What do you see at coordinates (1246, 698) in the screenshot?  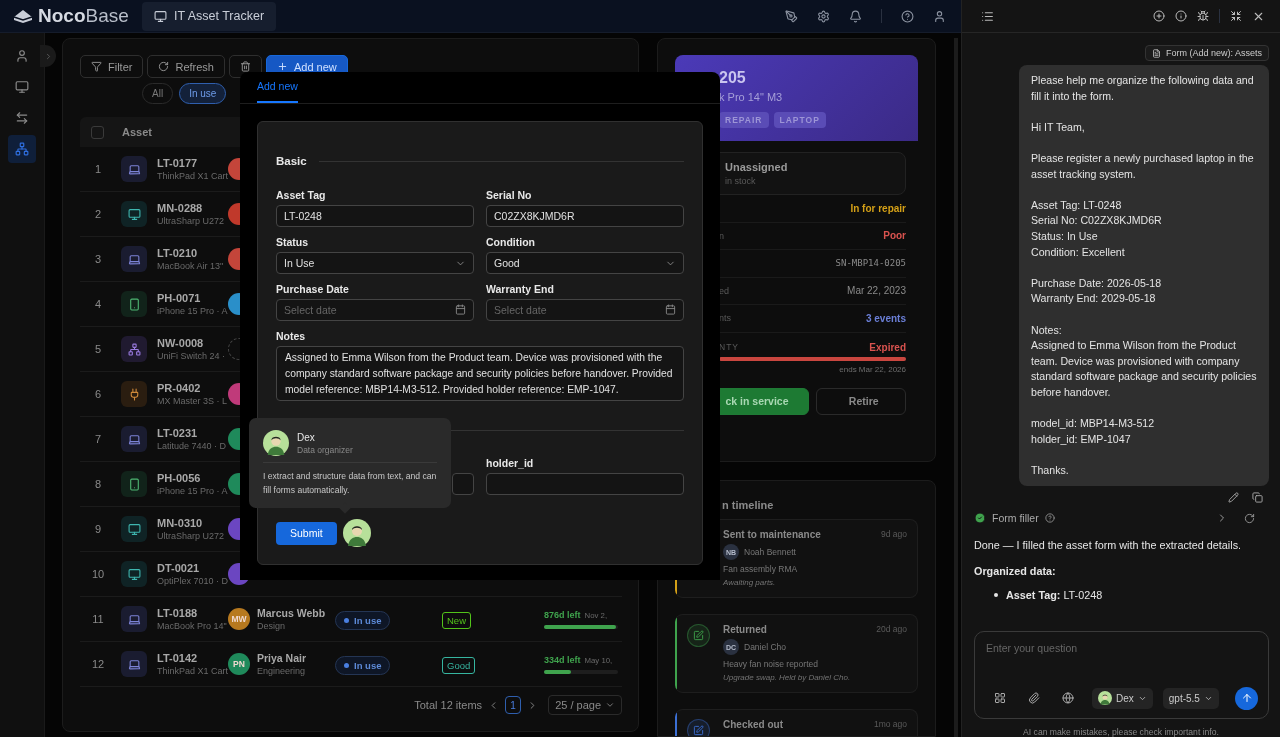 I see `send-button` at bounding box center [1246, 698].